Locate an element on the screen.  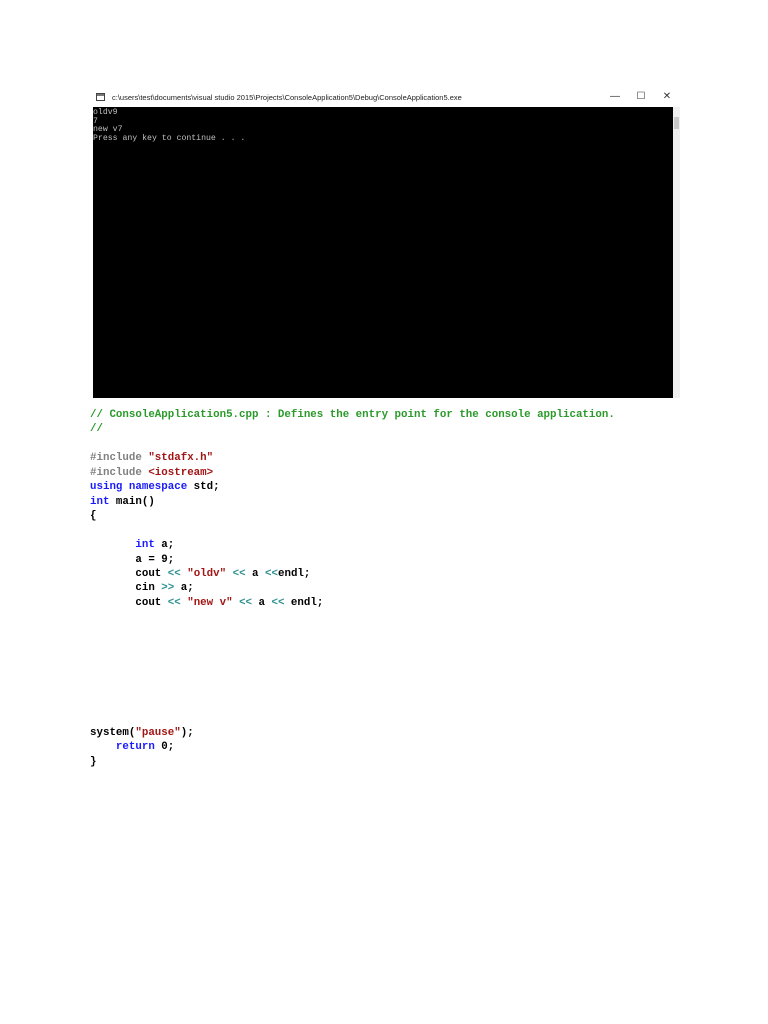
scrollbar-thumb is located at coordinates (676, 123).